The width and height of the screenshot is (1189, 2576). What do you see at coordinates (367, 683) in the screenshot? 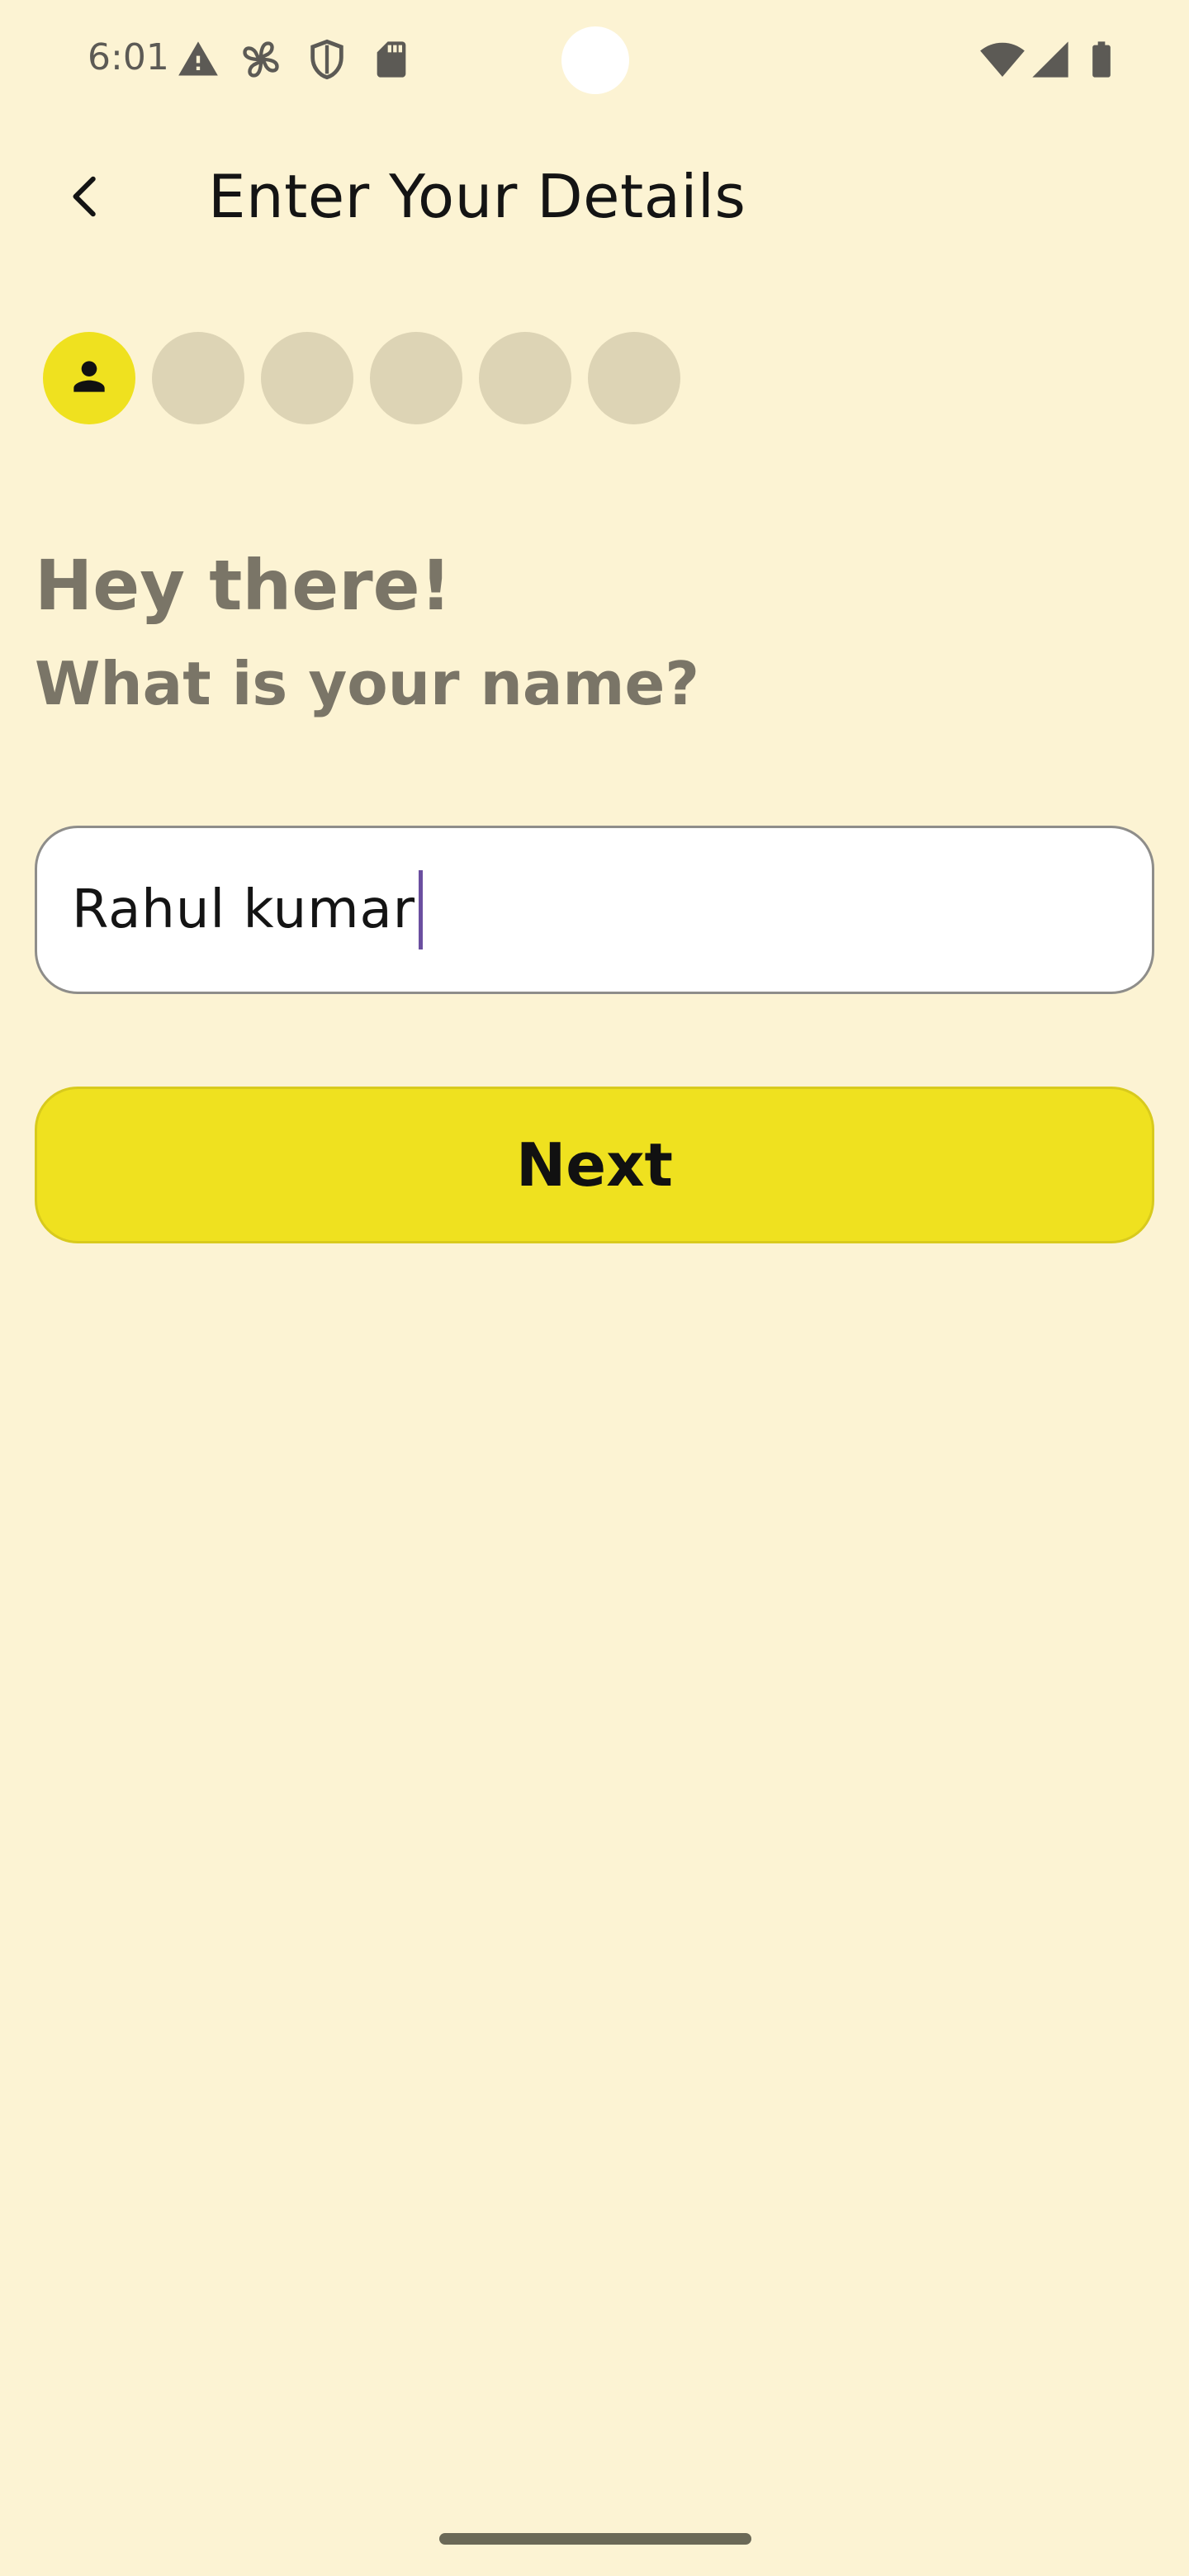
I see `question-heading: What is your name?` at bounding box center [367, 683].